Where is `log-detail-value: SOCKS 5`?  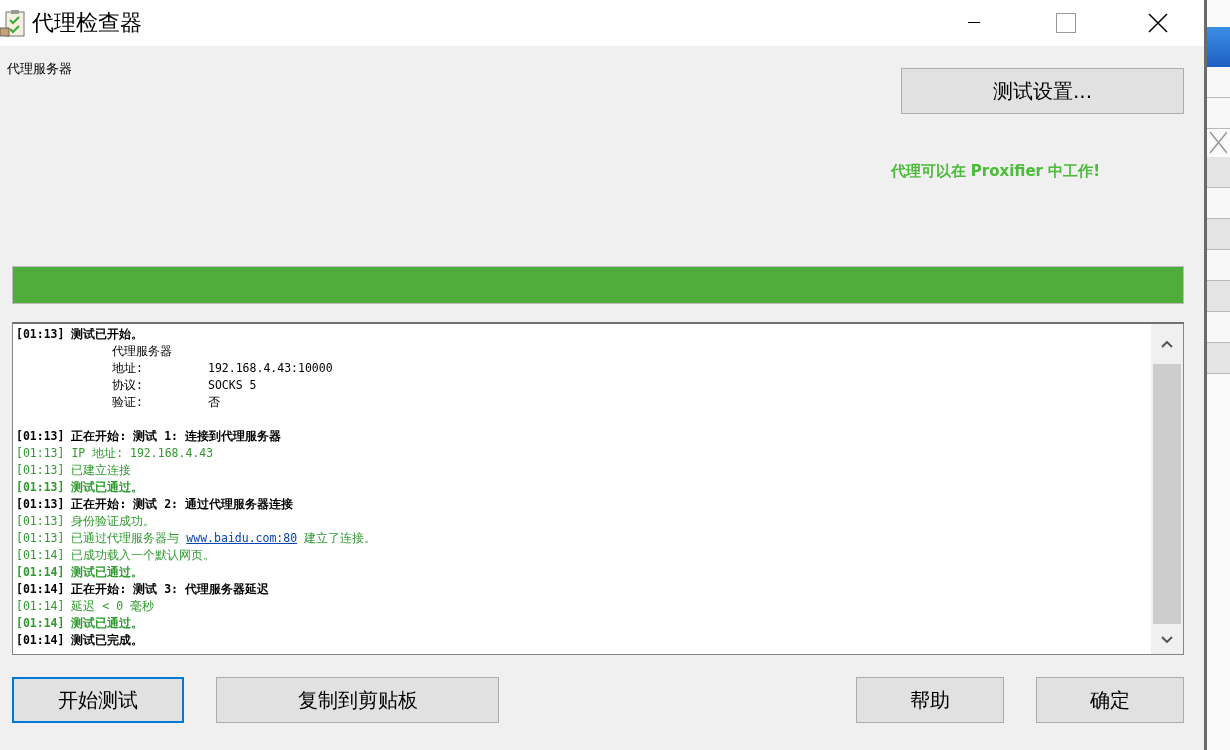 log-detail-value: SOCKS 5 is located at coordinates (232, 385).